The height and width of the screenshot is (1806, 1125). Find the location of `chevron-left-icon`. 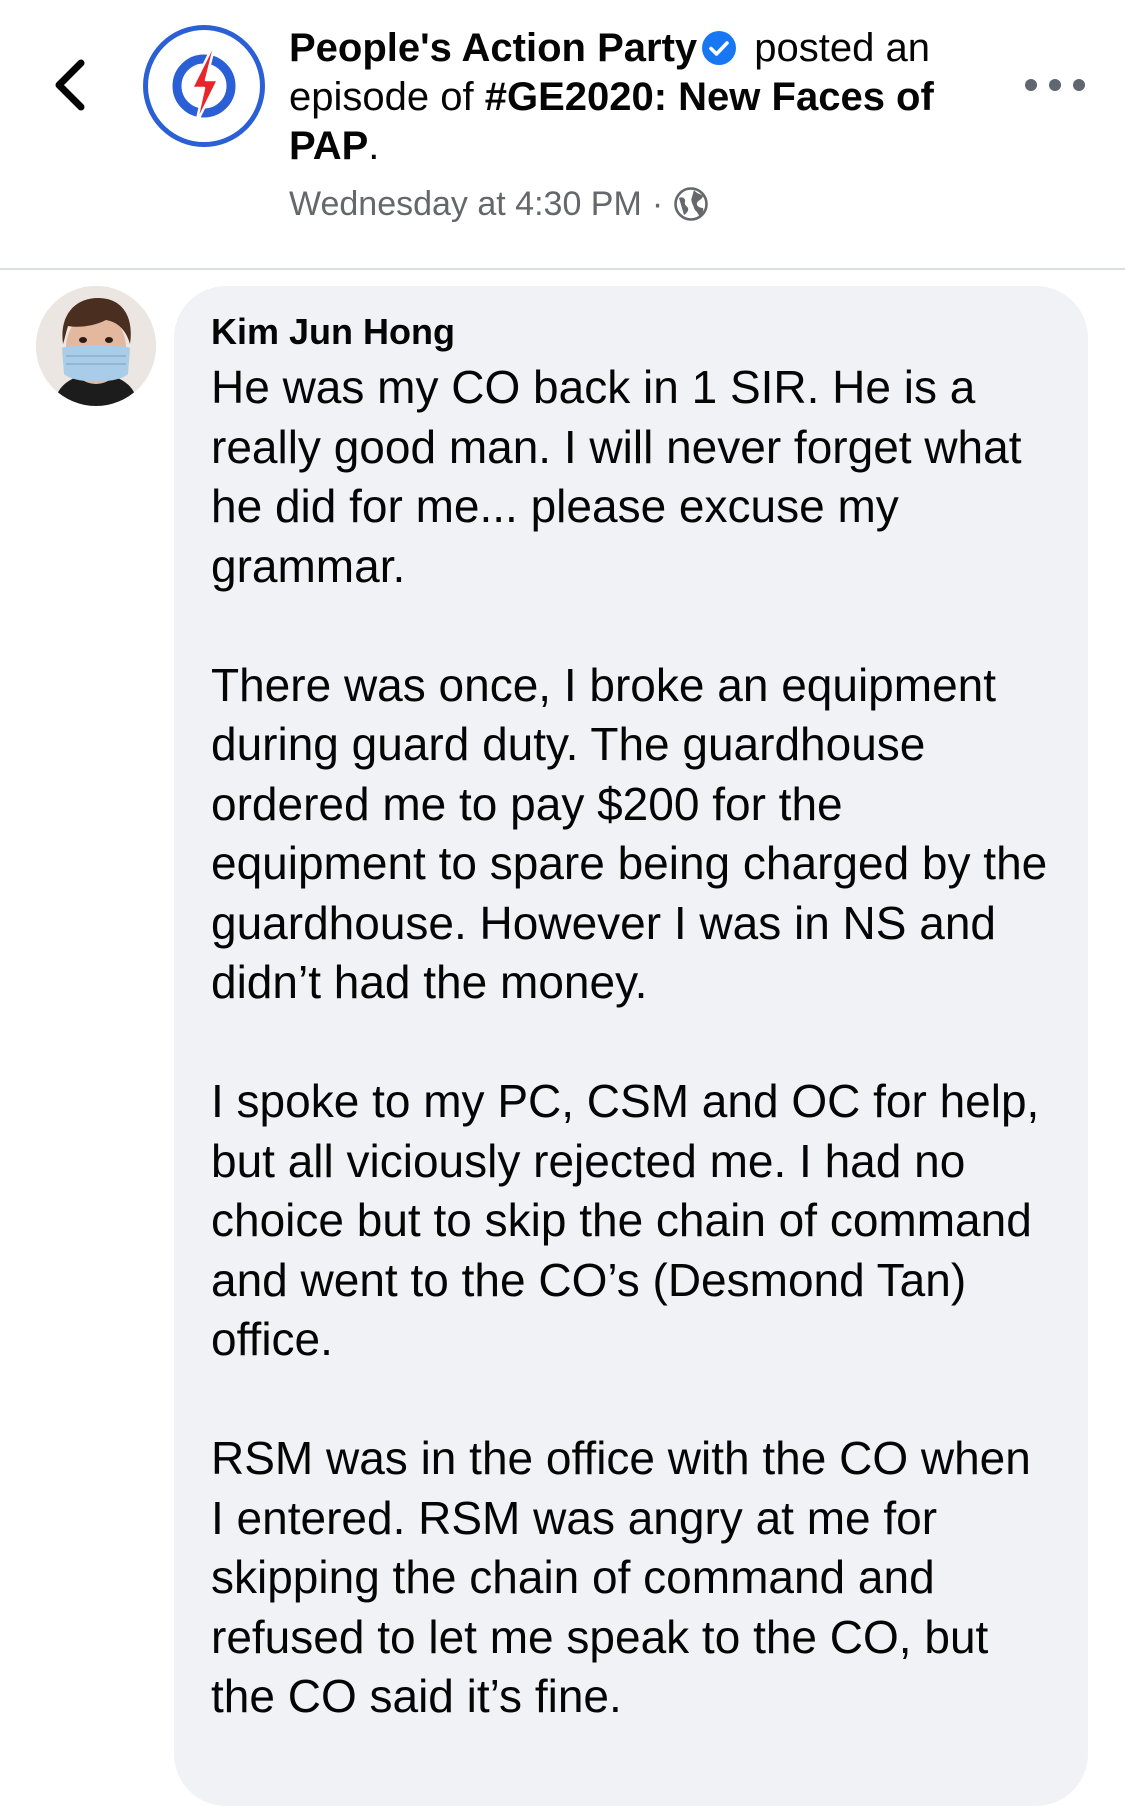

chevron-left-icon is located at coordinates (70, 85).